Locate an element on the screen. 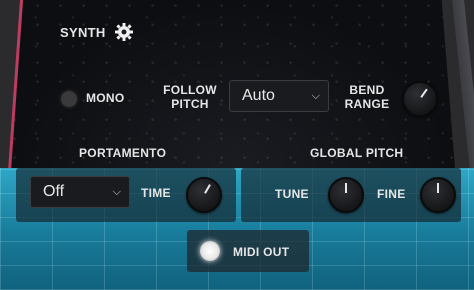 This screenshot has width=474, height=290. tune-knob is located at coordinates (346, 195).